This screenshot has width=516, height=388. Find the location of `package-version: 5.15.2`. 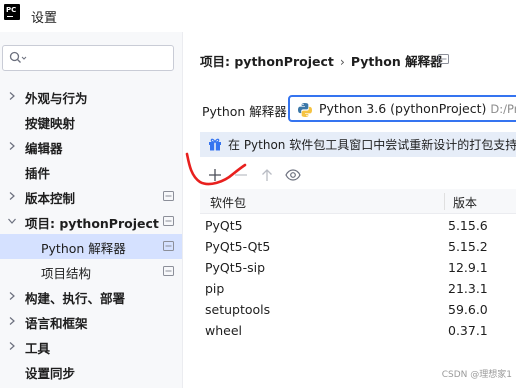

package-version: 5.15.2 is located at coordinates (468, 246).